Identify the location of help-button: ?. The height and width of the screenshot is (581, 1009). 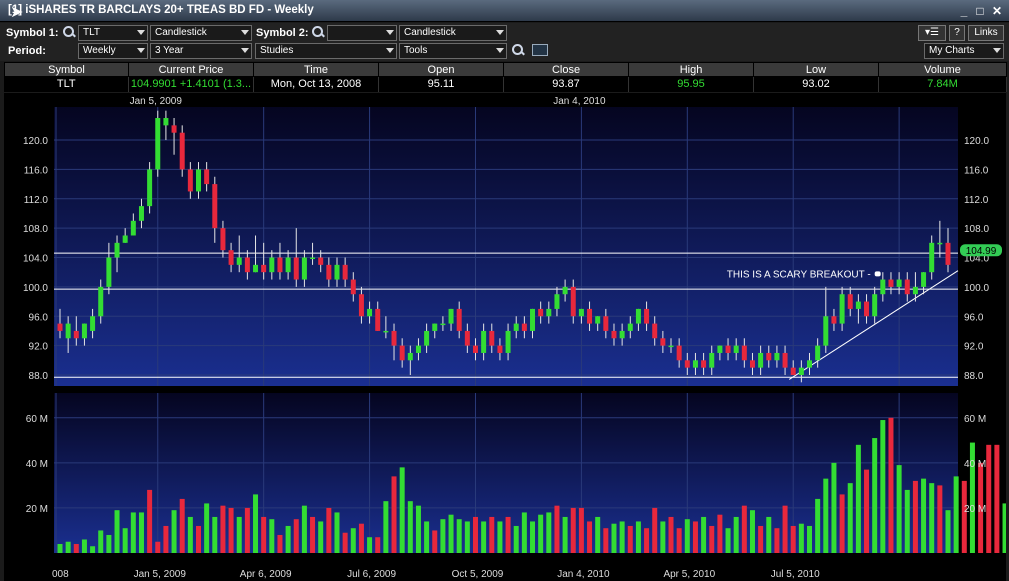
(957, 33).